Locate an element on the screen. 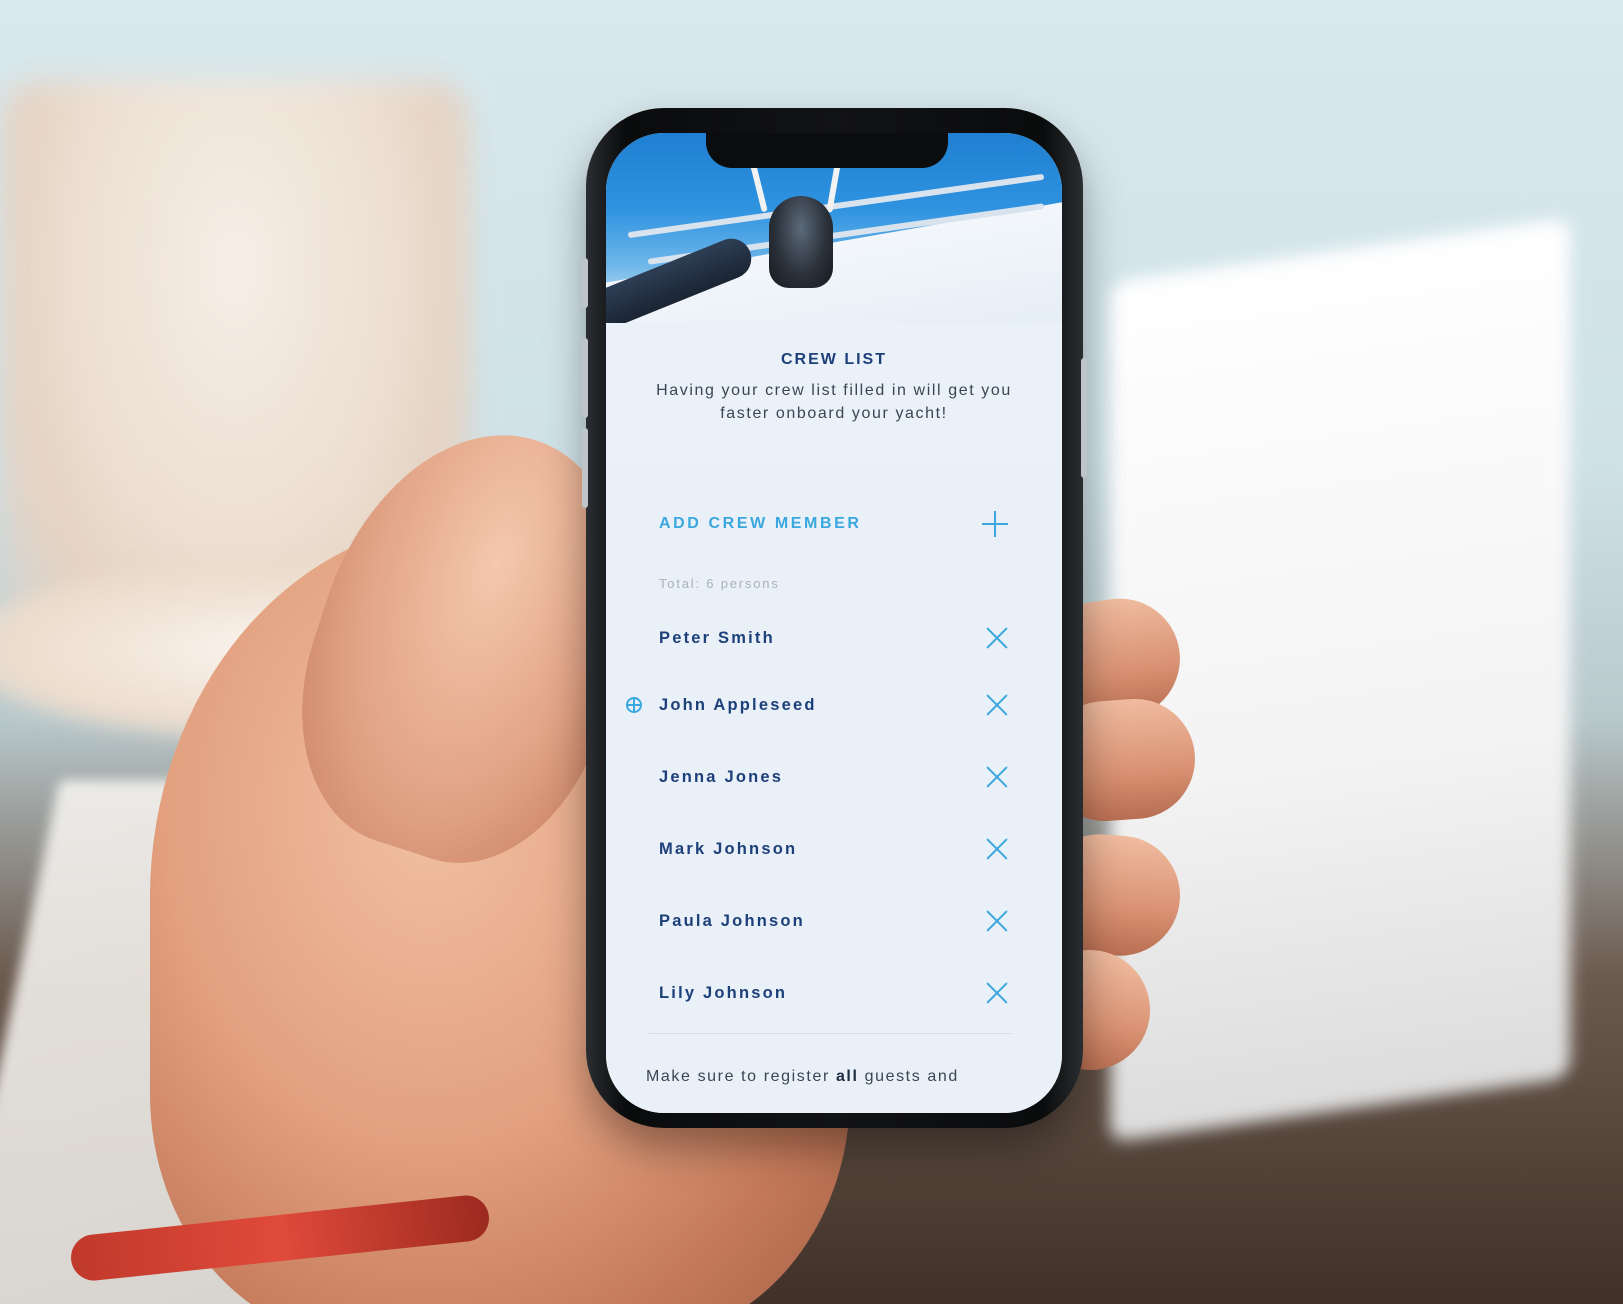 Image resolution: width=1623 pixels, height=1304 pixels. phone-notch is located at coordinates (827, 150).